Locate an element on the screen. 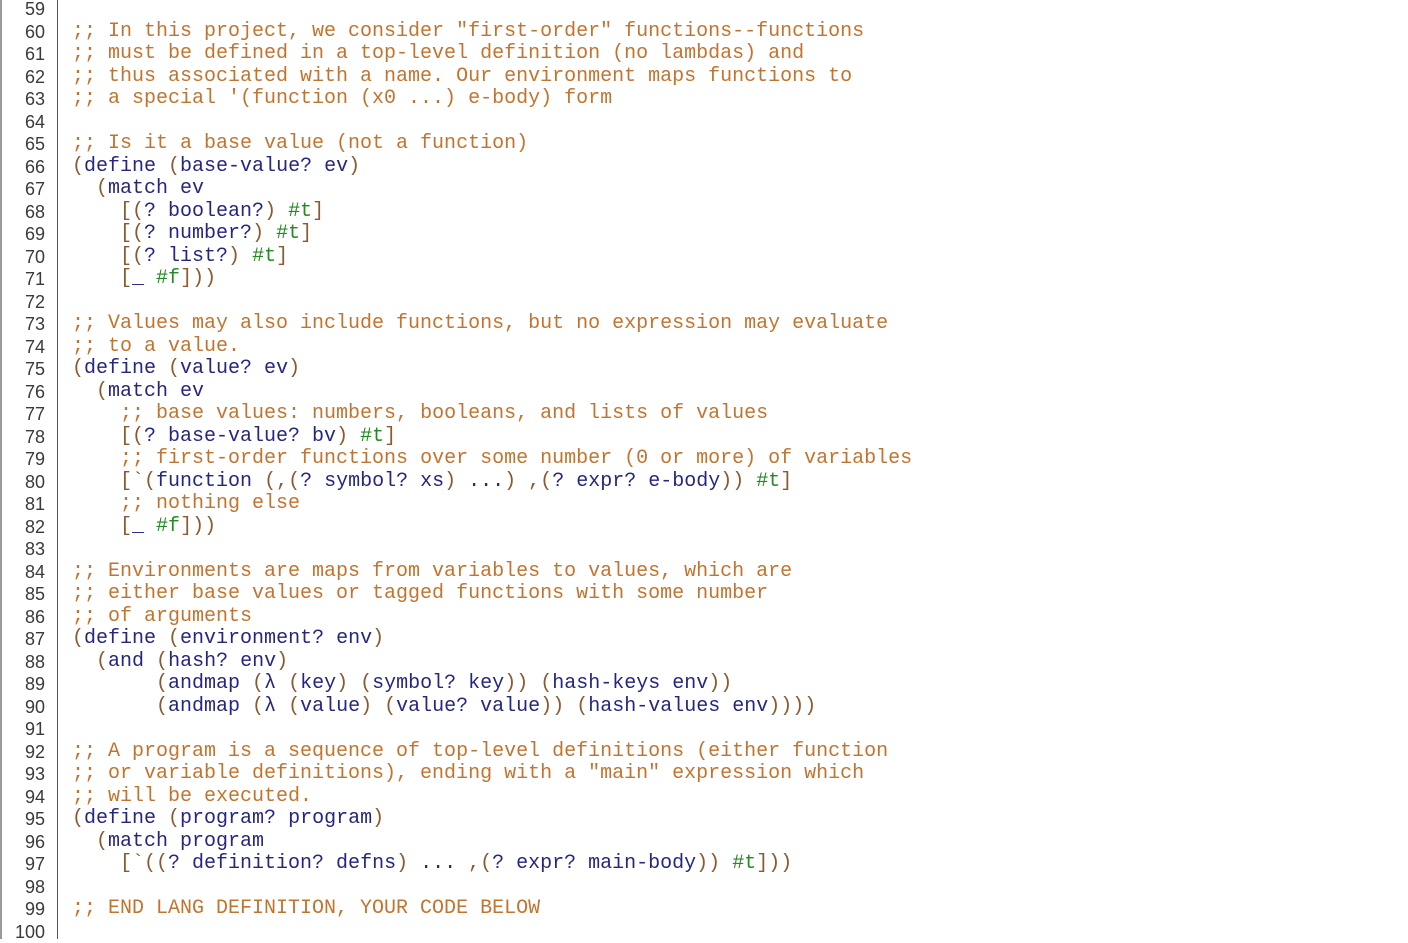  paren-token: ])) is located at coordinates (198, 526).